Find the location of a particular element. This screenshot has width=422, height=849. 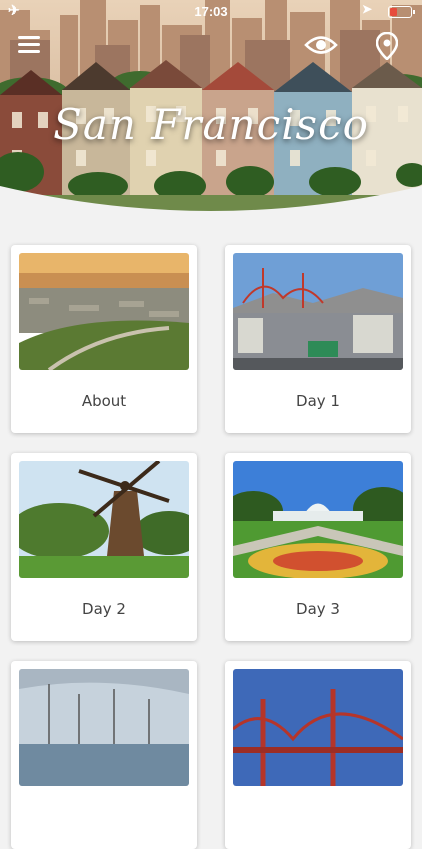

status-time: 17:03 is located at coordinates (211, 11).